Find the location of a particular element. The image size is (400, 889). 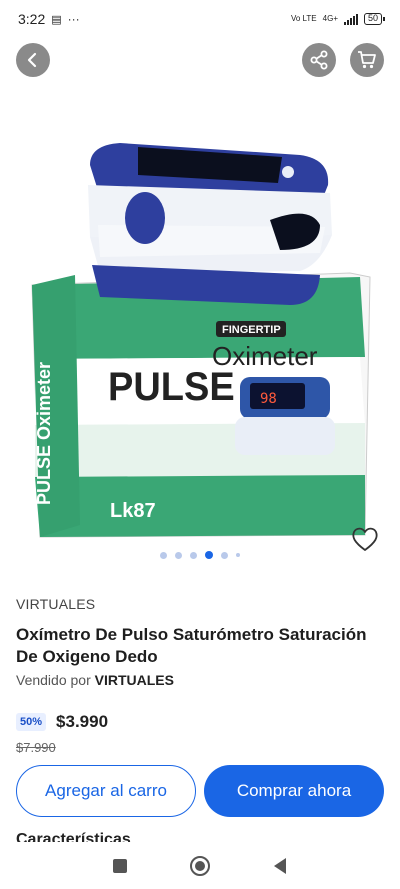

product-brand: VIRTUALES is located at coordinates (55, 604).